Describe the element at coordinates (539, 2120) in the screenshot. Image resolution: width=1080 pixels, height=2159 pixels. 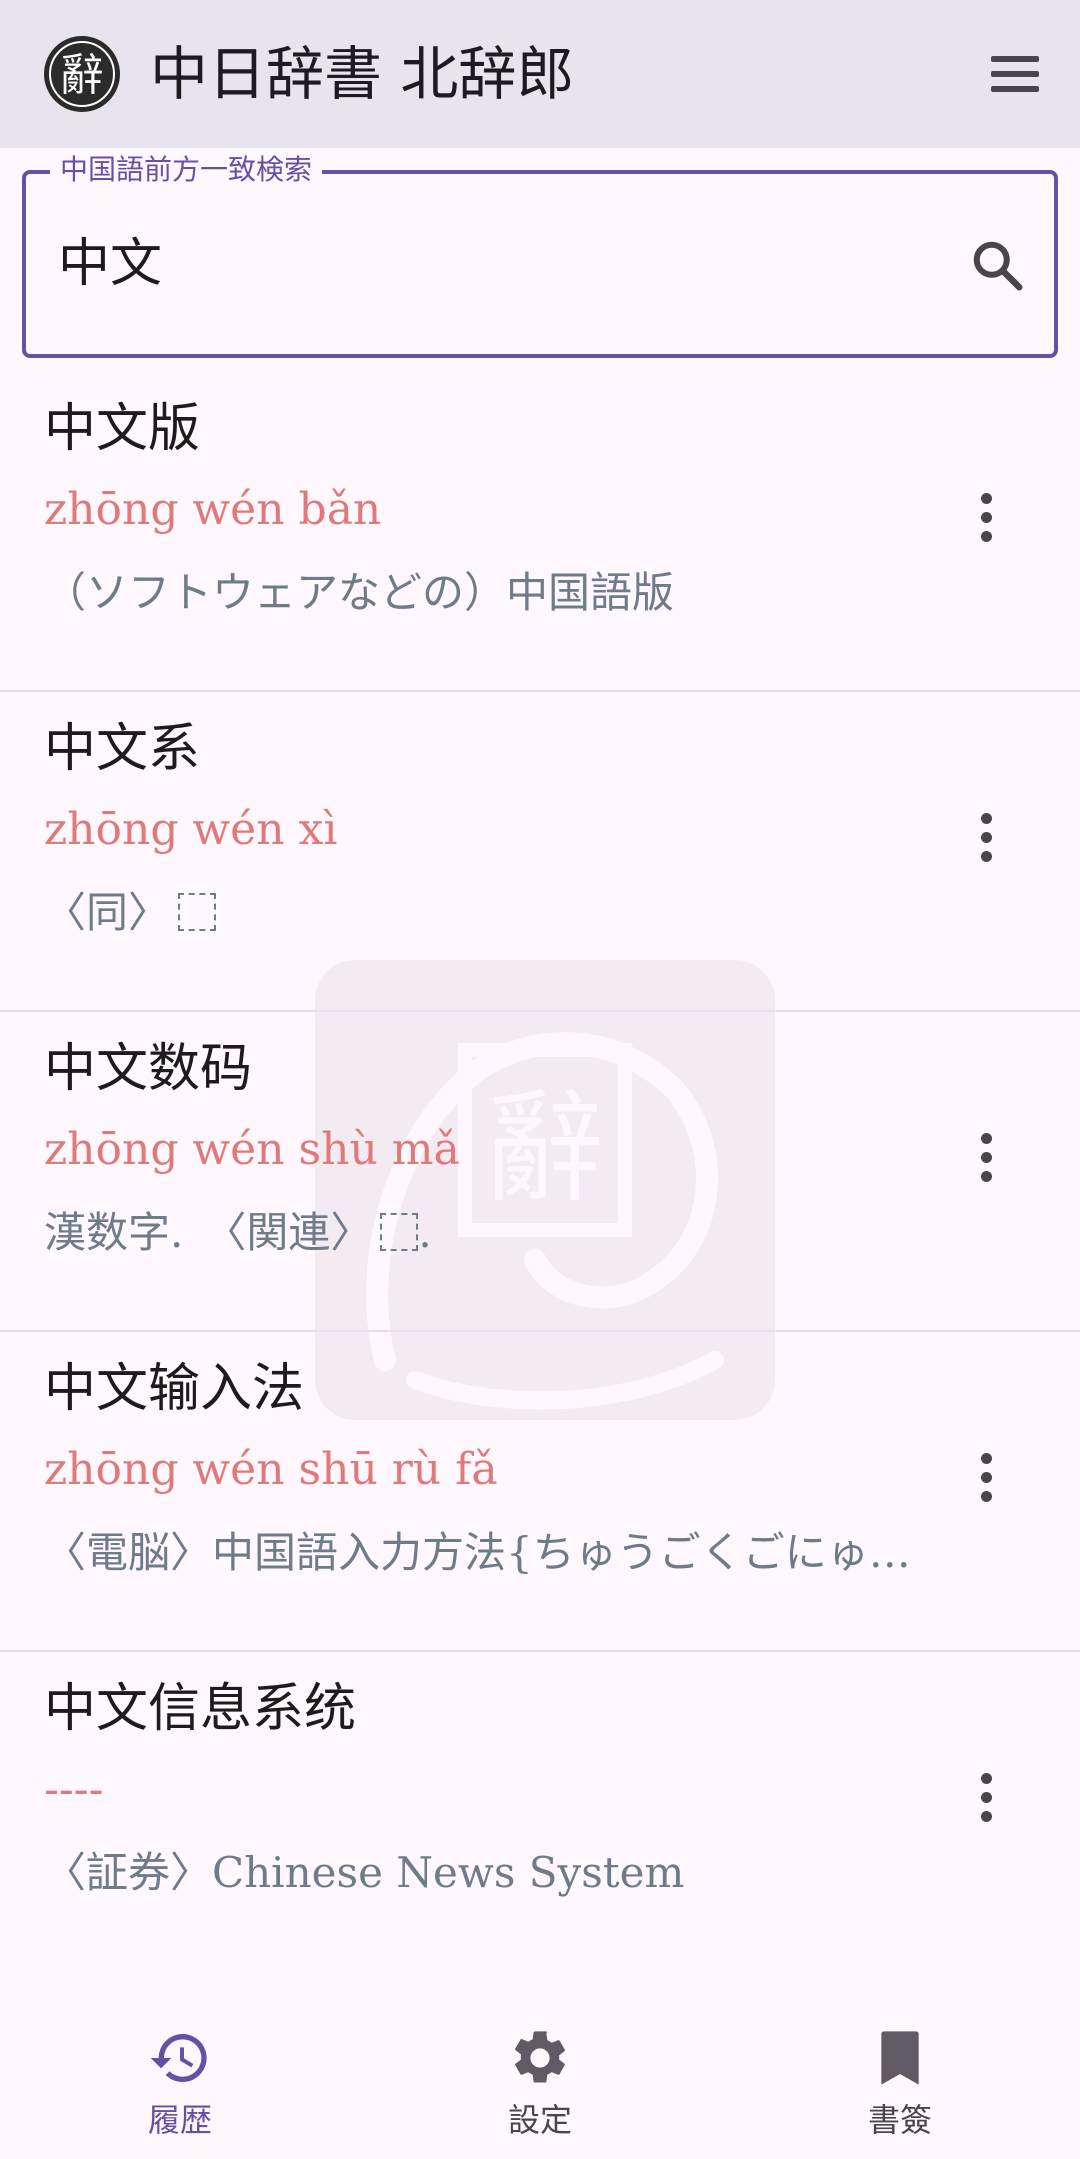
I see `nav-label-settings: 設定` at that location.